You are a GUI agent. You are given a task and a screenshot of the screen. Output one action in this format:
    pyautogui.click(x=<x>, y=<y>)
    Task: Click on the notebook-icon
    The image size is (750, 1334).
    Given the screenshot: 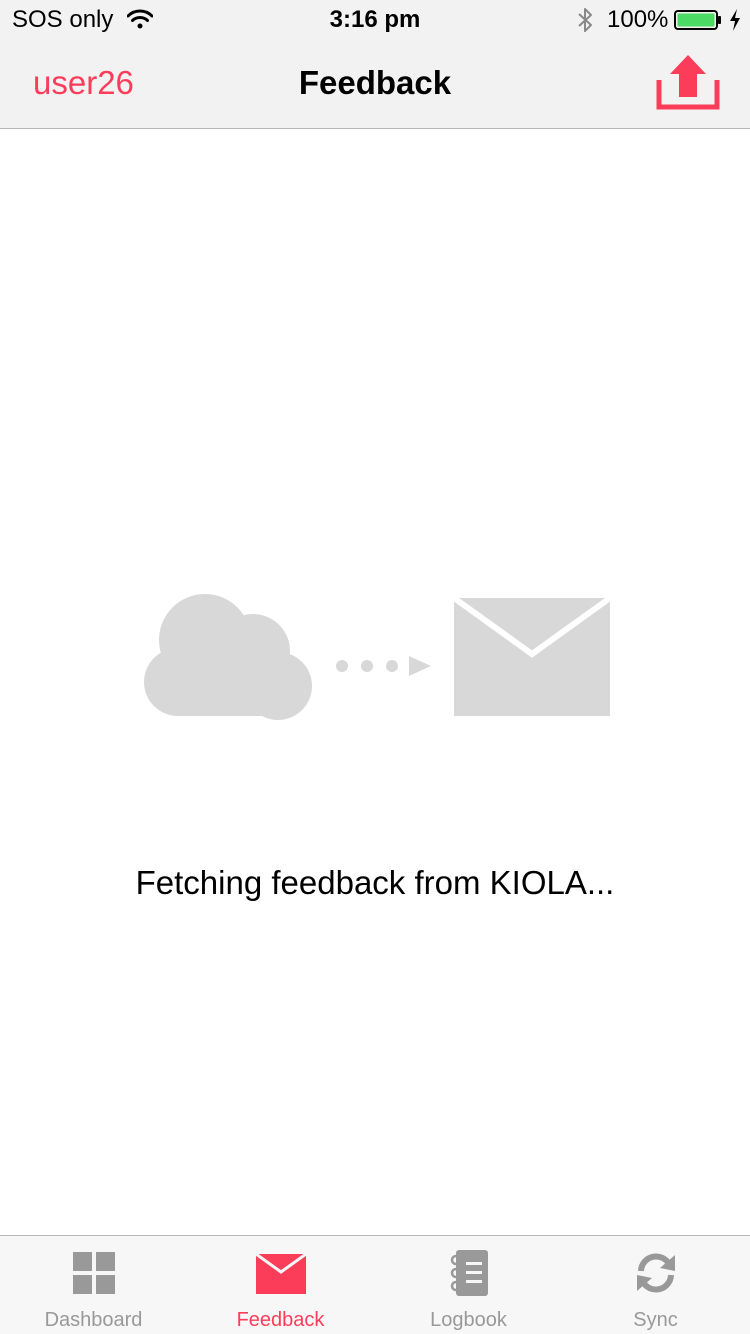 What is the action you would take?
    pyautogui.click(x=469, y=1273)
    